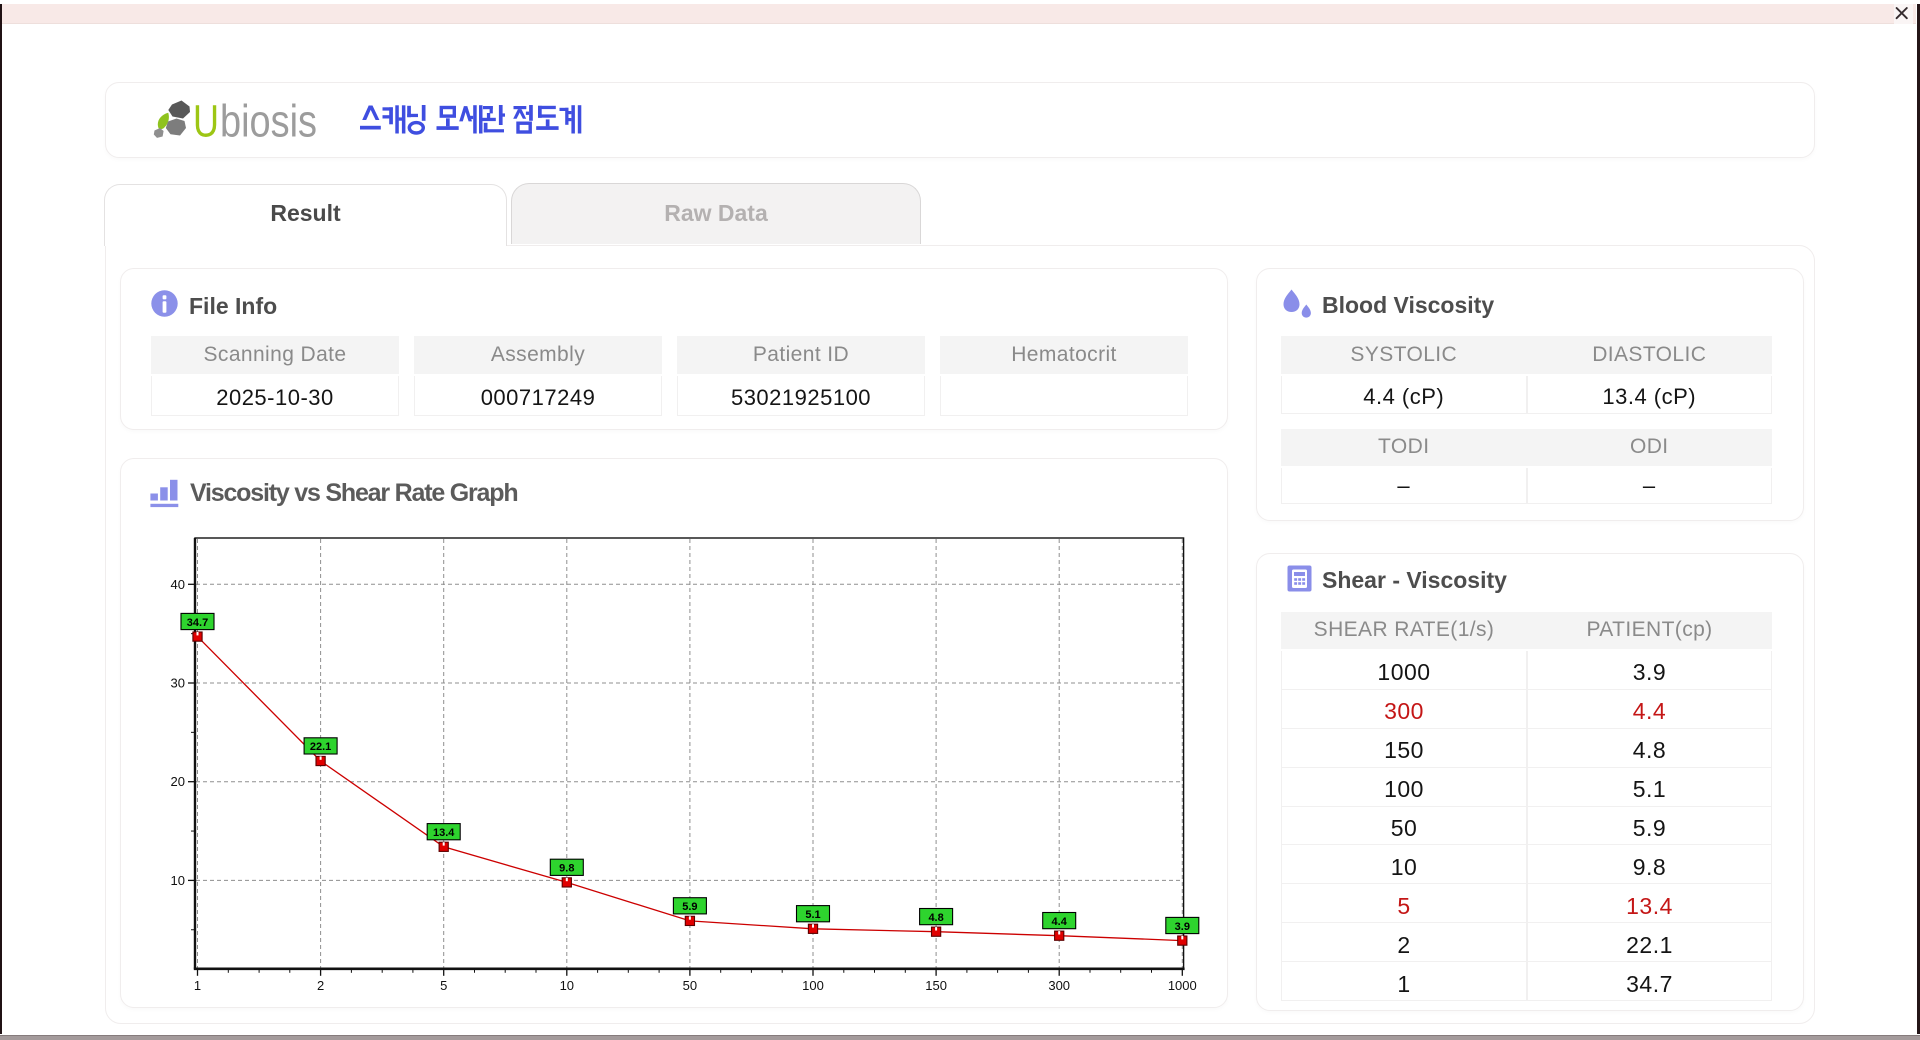 This screenshot has width=1920, height=1040. I want to click on svg-text: 5.1, so click(812, 915).